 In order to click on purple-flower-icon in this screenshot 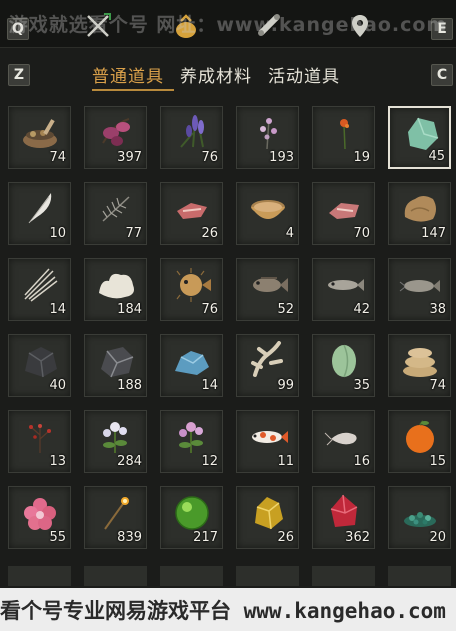, I will do `click(116, 132)`.